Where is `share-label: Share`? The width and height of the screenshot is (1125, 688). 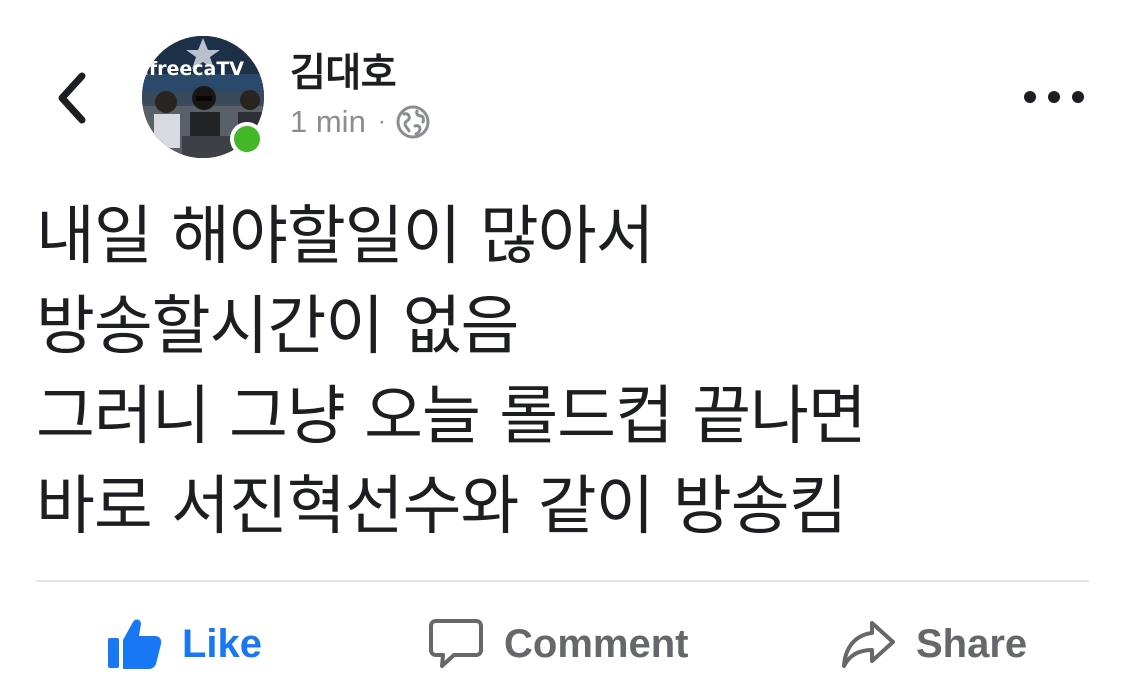 share-label: Share is located at coordinates (972, 643).